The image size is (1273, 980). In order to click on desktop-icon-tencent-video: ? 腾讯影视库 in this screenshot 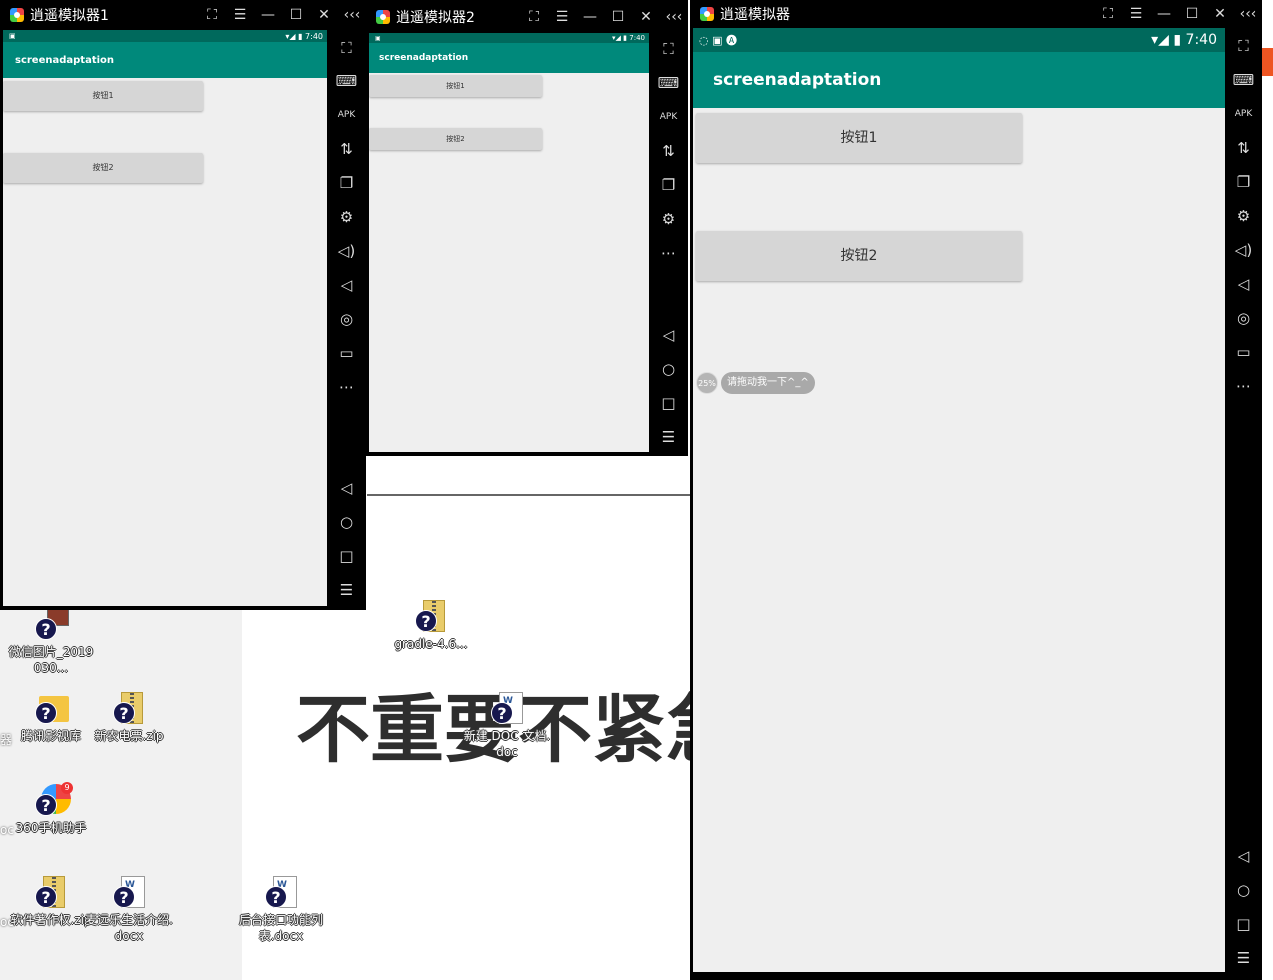, I will do `click(51, 718)`.